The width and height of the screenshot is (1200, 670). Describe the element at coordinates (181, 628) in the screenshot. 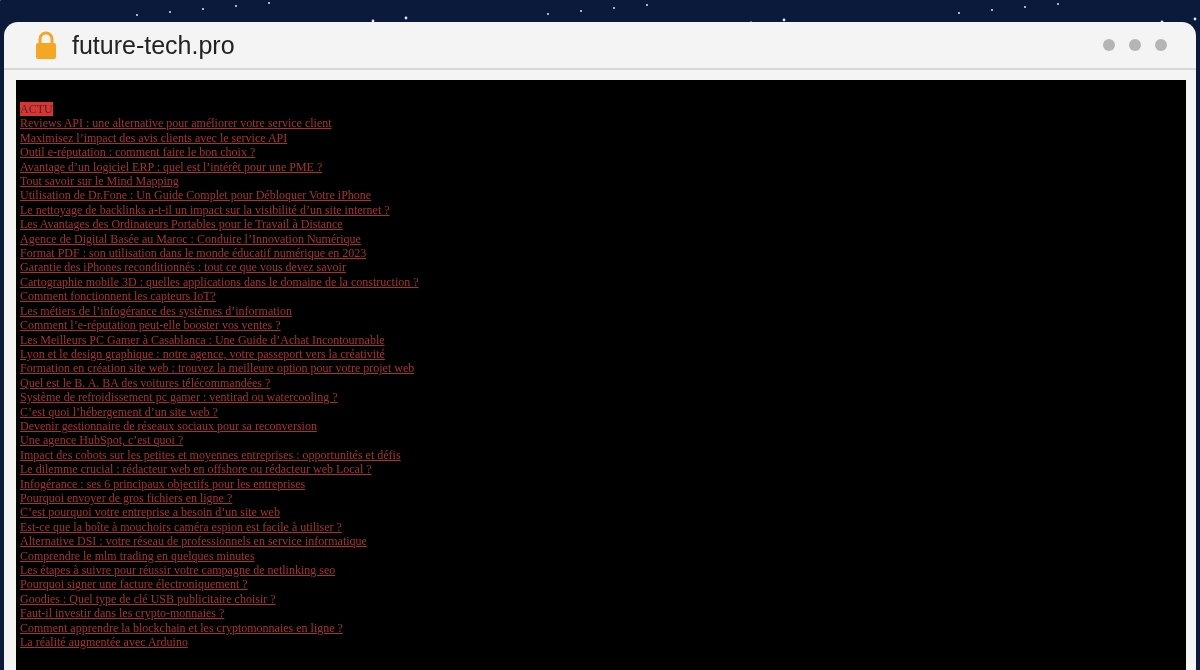

I see `article-link: Comment apprendre la blockchain et les cryptomonnaies en ligne ?` at that location.